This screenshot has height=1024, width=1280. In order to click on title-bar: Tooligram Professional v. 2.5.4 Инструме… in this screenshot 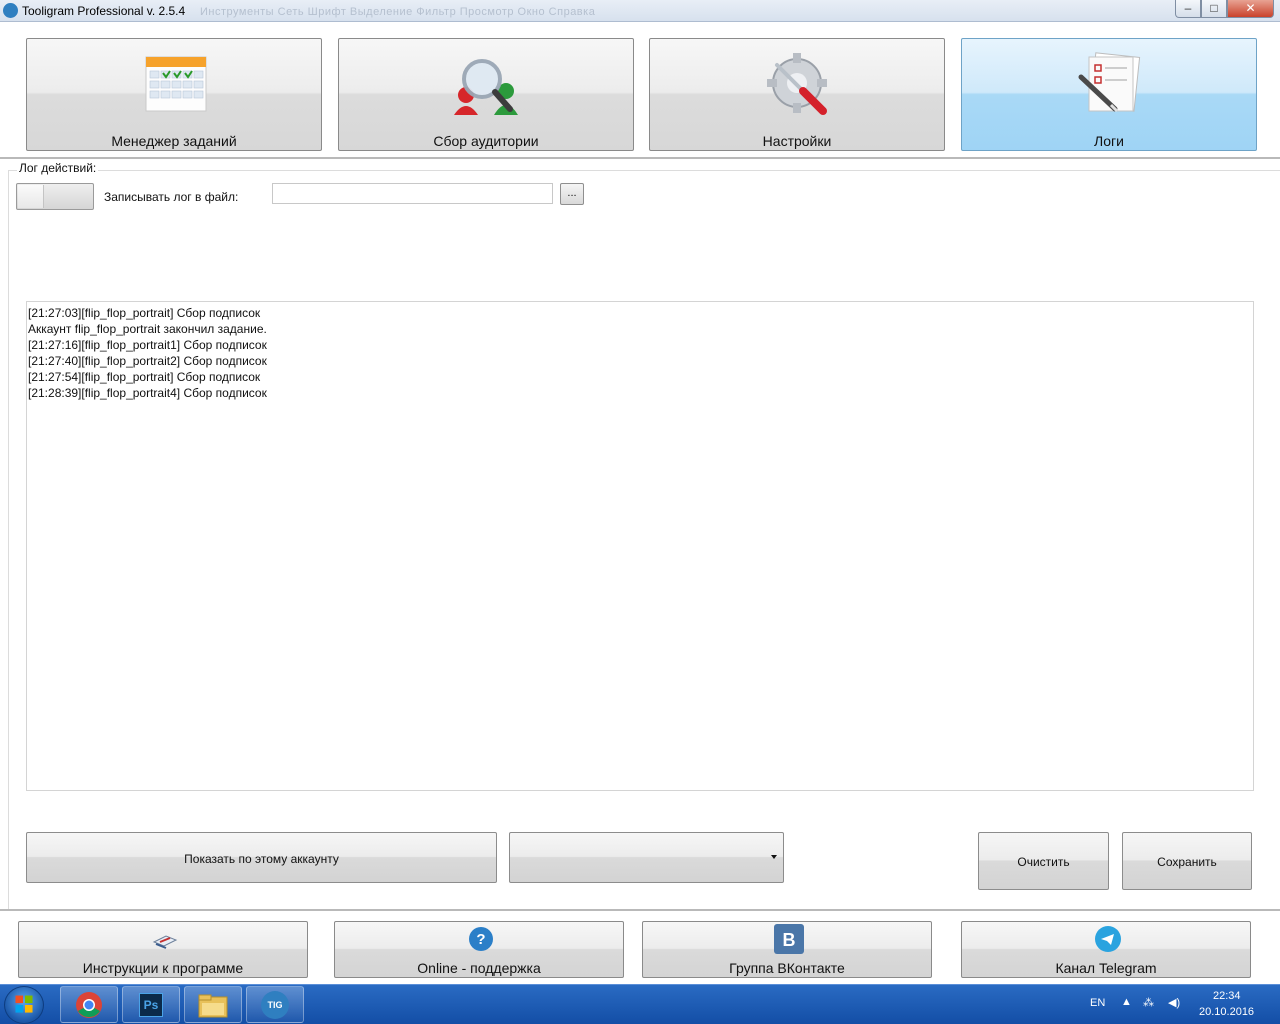, I will do `click(640, 11)`.